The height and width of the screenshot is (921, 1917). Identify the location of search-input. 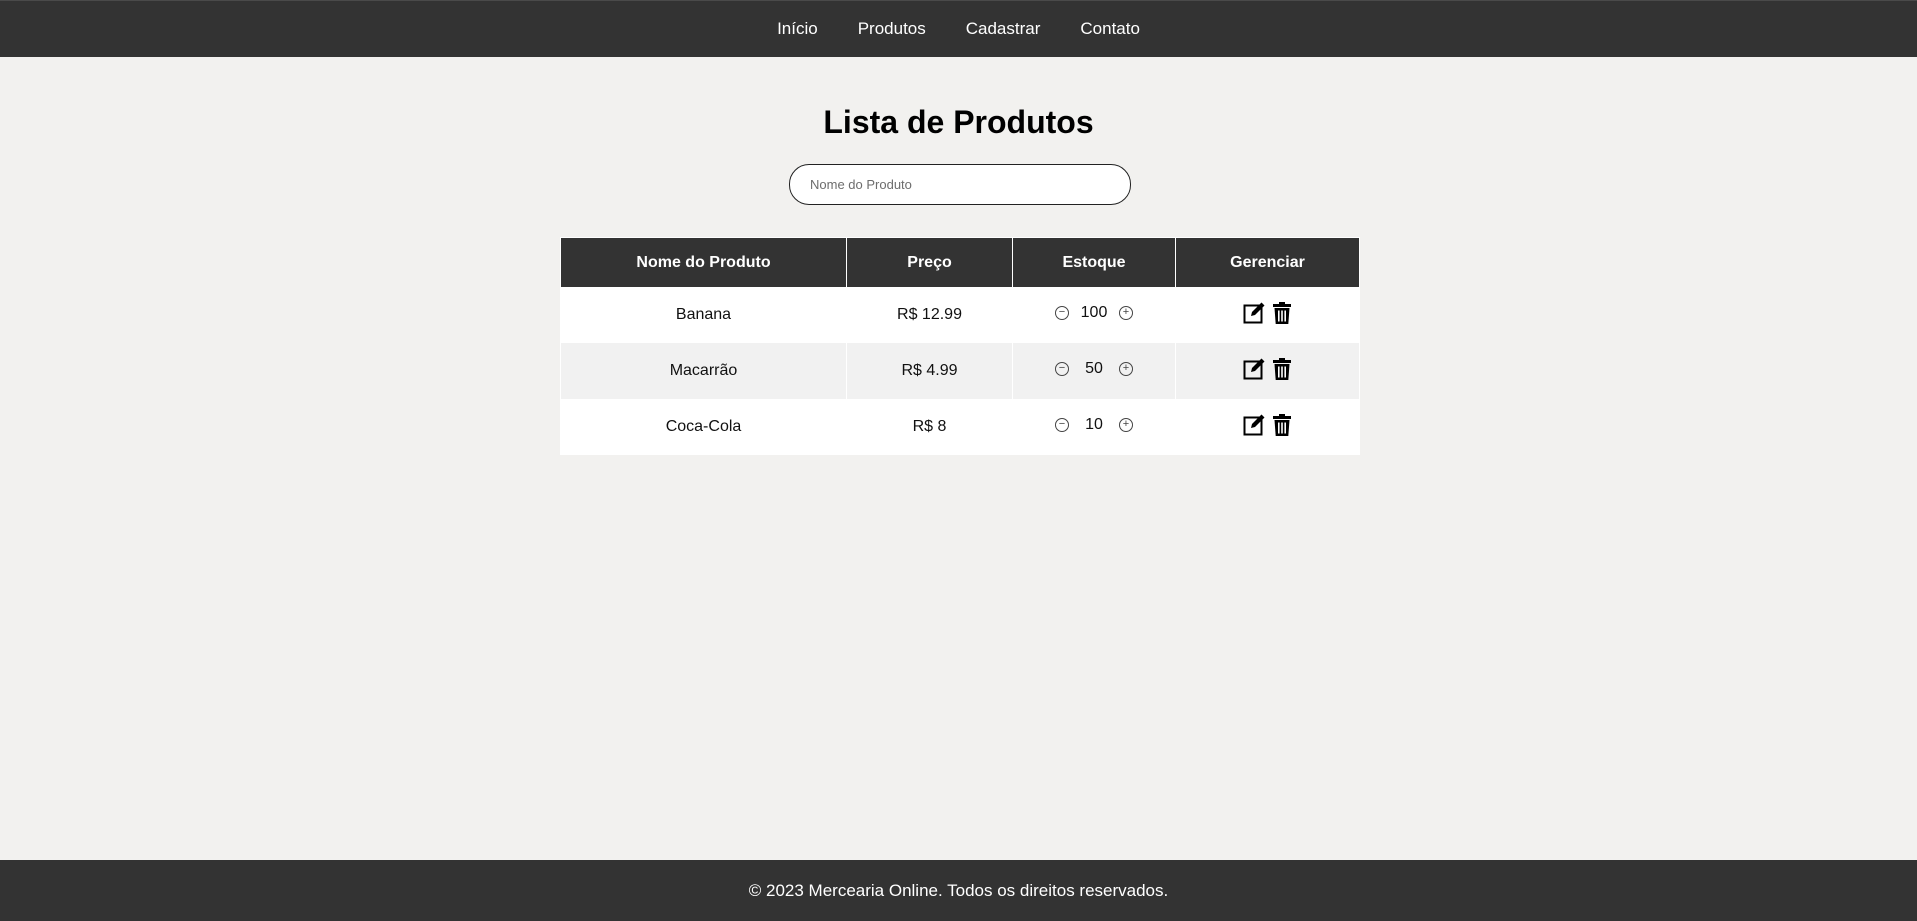
(960, 184).